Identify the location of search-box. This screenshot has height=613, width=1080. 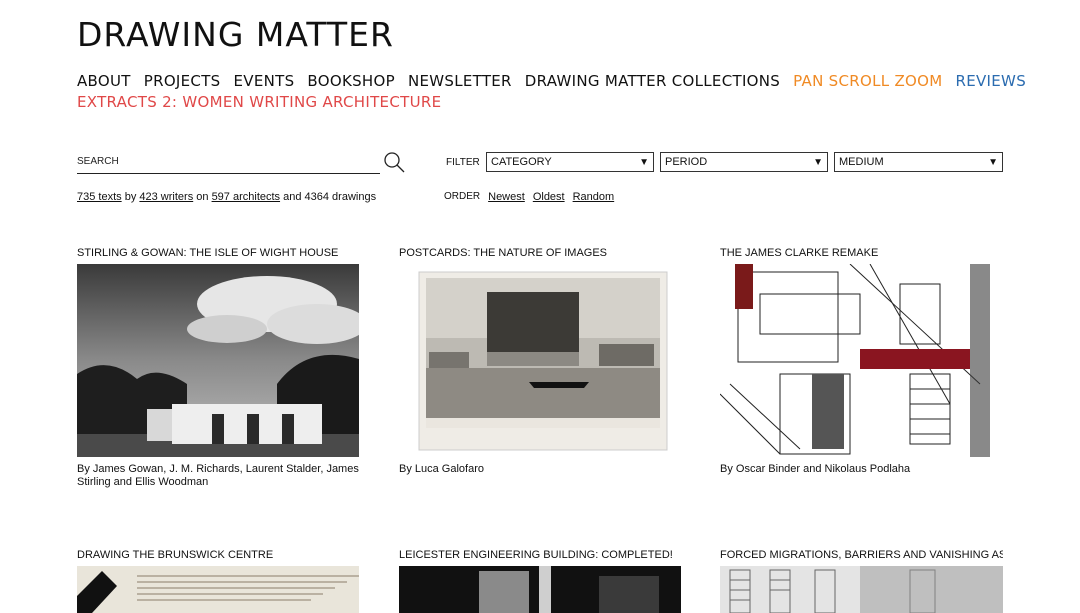
(228, 162).